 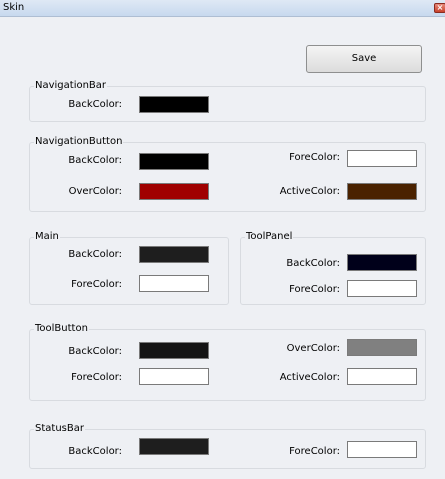 I want to click on tool-button-activecolor-label: ActiveColor:, so click(x=309, y=377).